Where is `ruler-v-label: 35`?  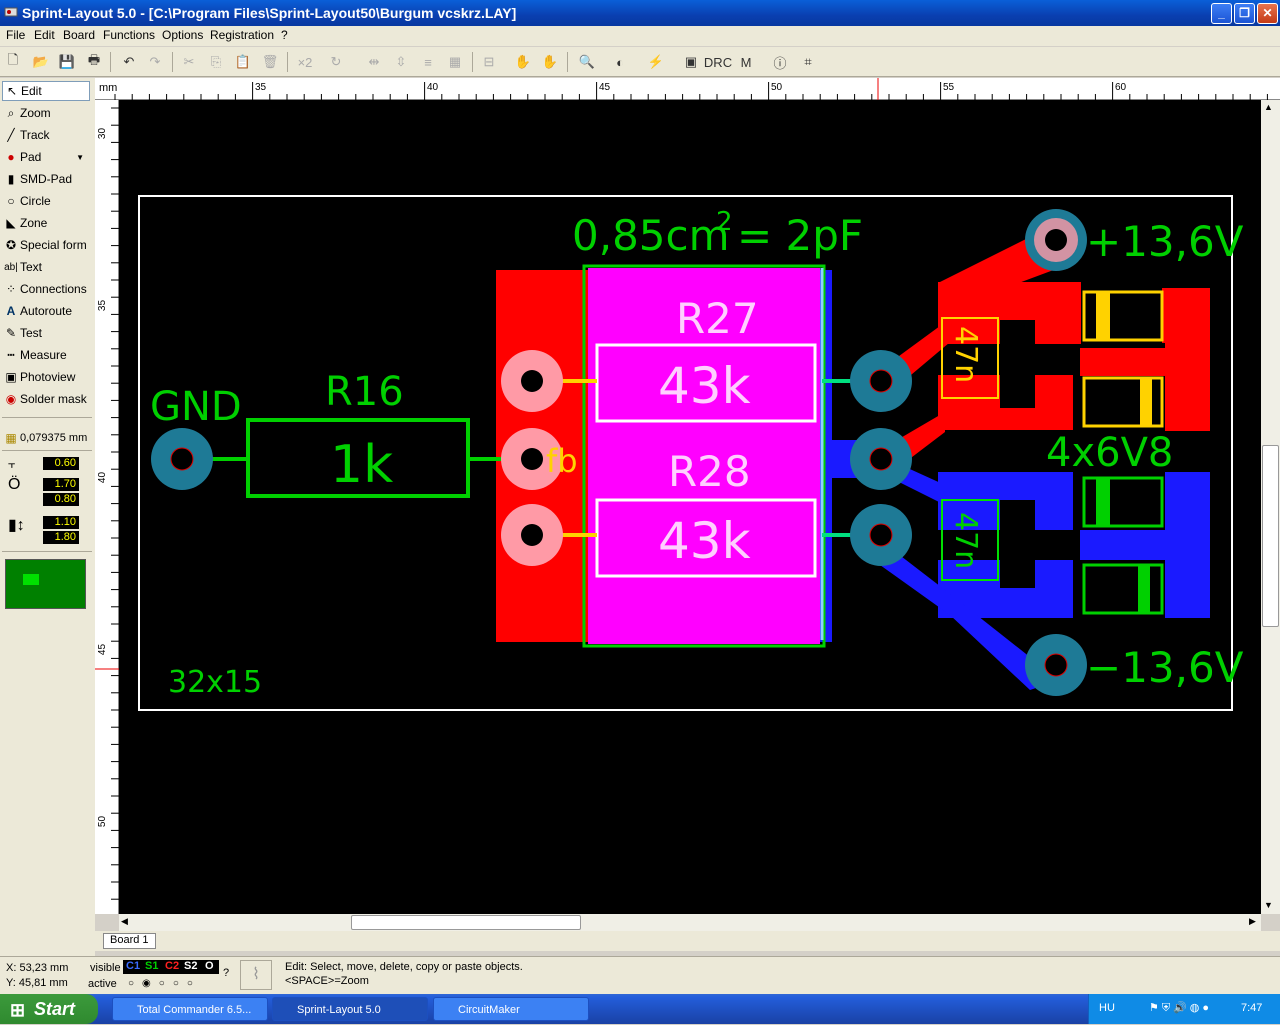 ruler-v-label: 35 is located at coordinates (103, 305).